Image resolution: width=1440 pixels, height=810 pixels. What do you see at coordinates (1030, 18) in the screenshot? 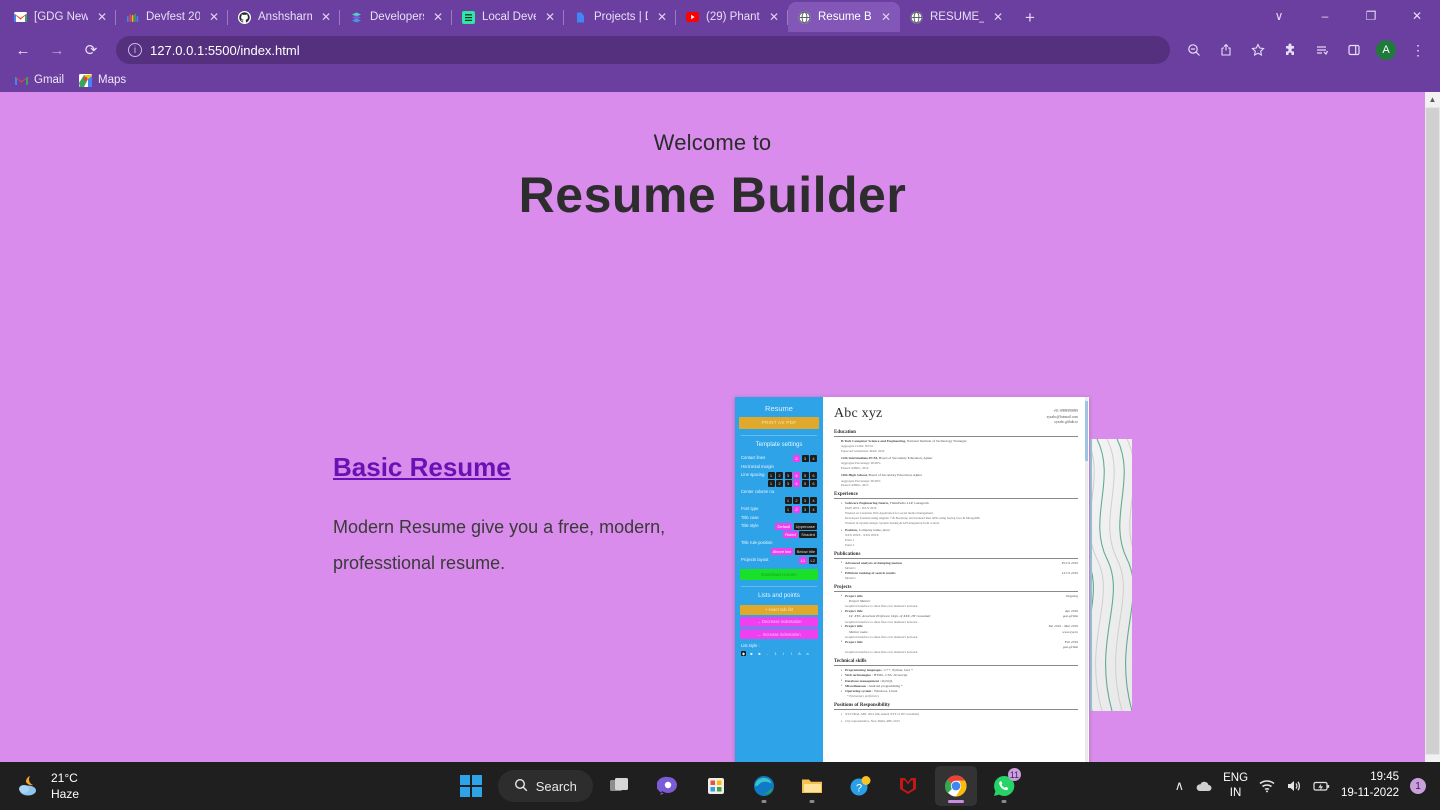
I see `new-tab-button: +` at bounding box center [1030, 18].